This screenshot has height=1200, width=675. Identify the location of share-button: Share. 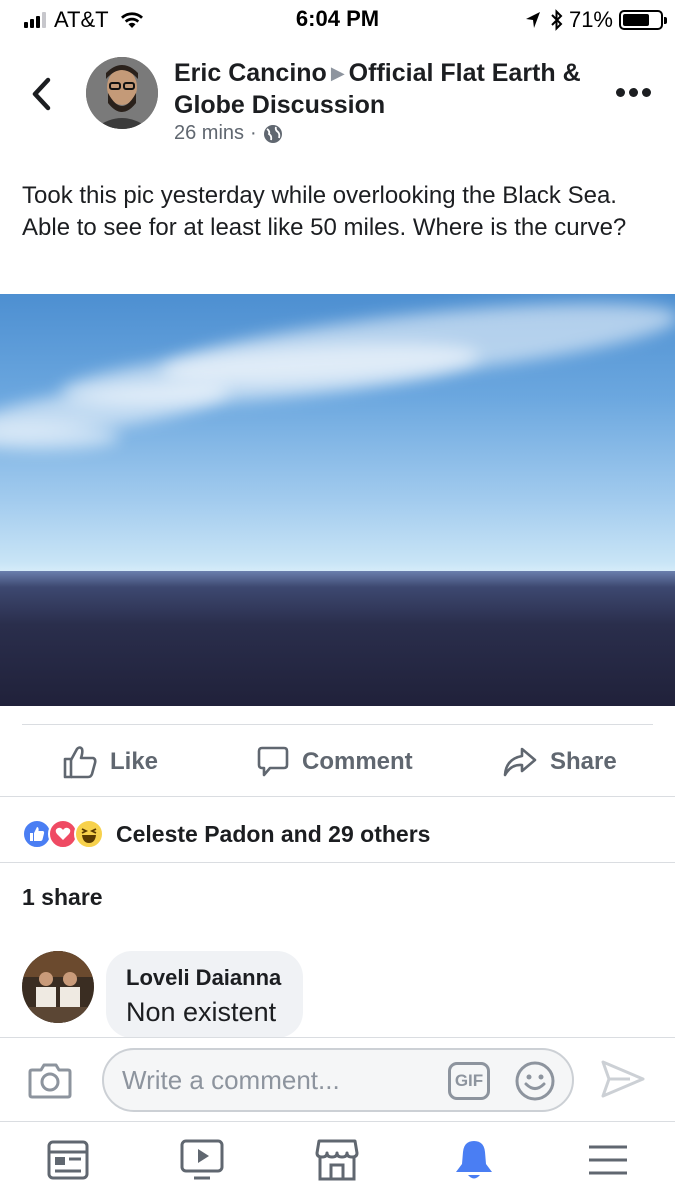
(559, 762).